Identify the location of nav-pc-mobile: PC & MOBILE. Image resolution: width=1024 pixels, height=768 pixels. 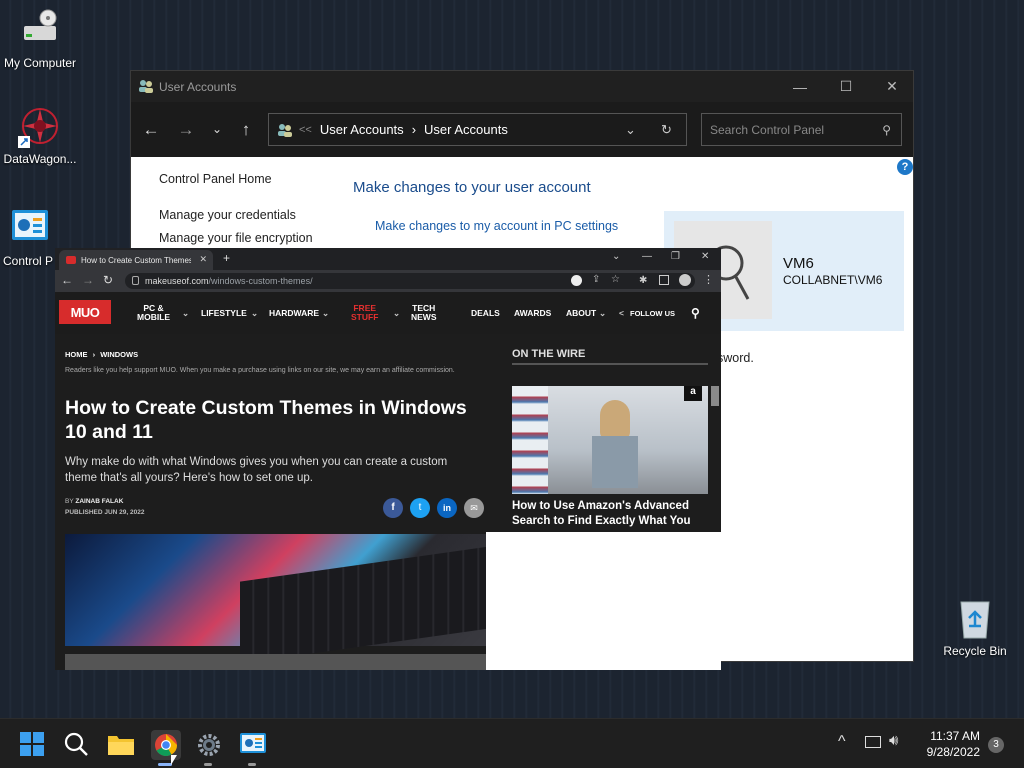
(153, 313).